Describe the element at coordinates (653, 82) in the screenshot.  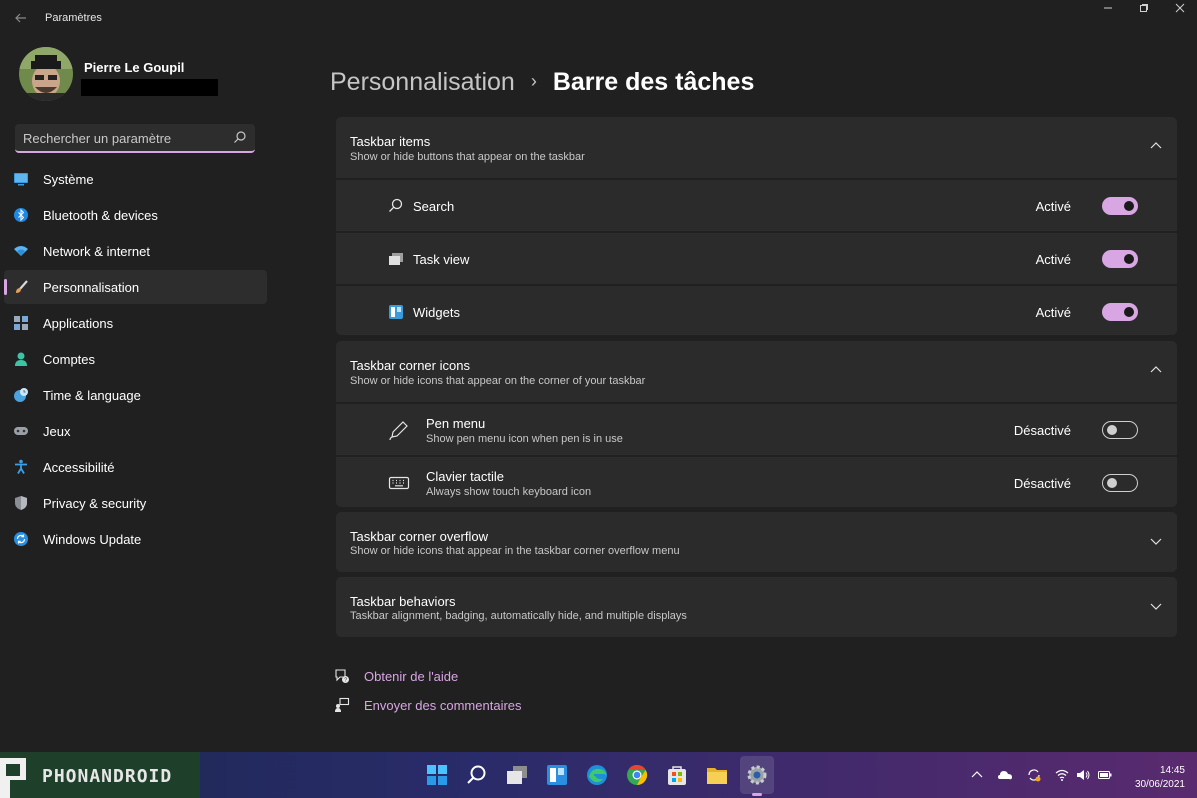
I see `page-title: Barre des tâches` at that location.